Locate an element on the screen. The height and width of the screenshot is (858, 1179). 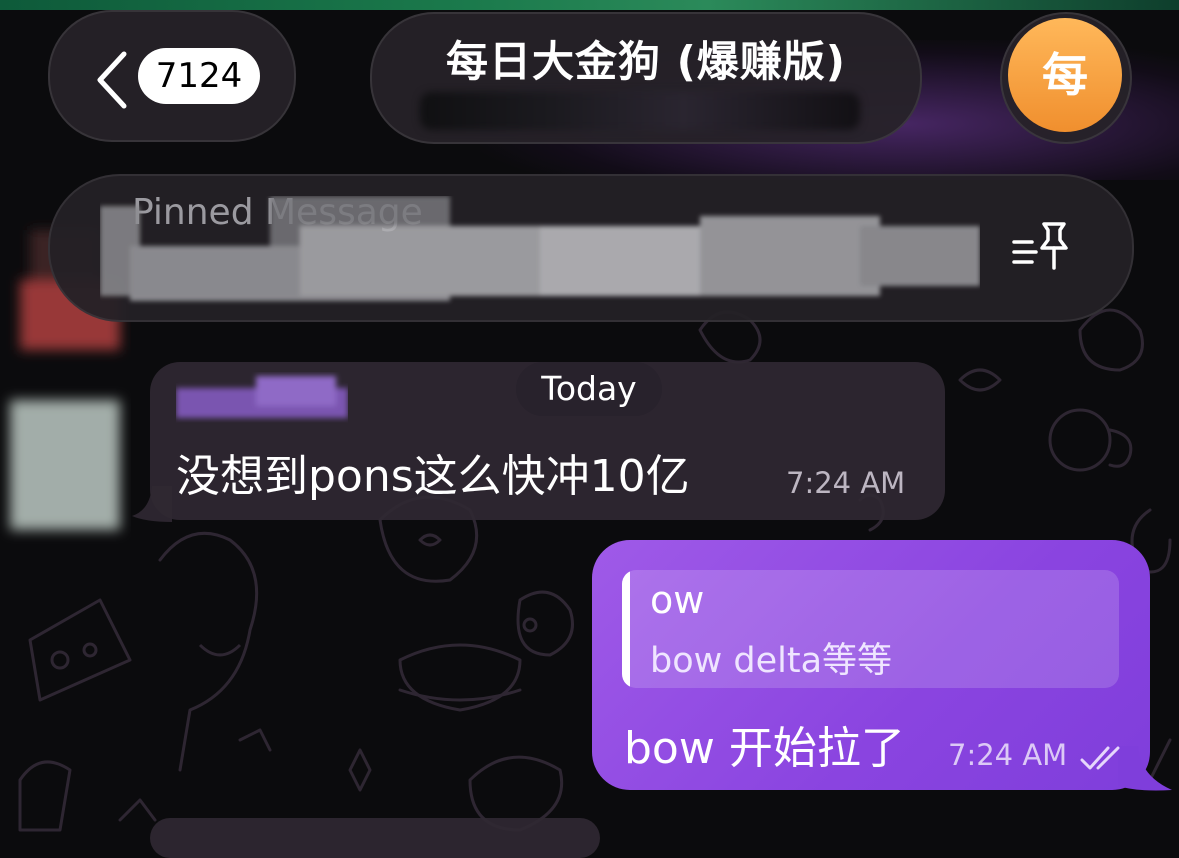
reply-quote-text: bow delta等等 is located at coordinates (771, 661).